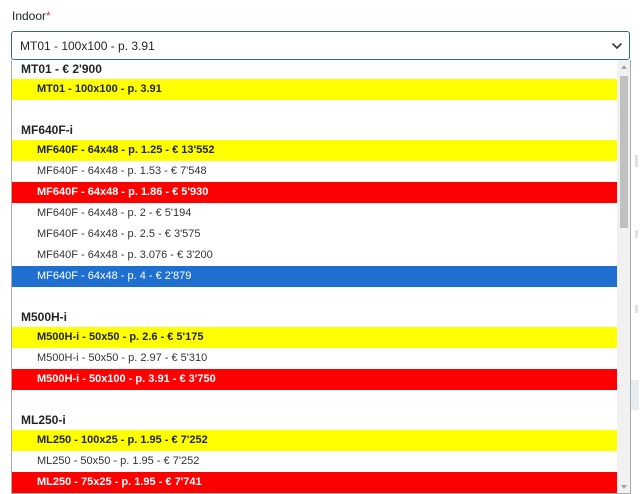 The width and height of the screenshot is (640, 494). I want to click on option-group-mt01: MT01 - € 2'900 MT01 - 100x100 - p. 3.91, so click(314, 80).